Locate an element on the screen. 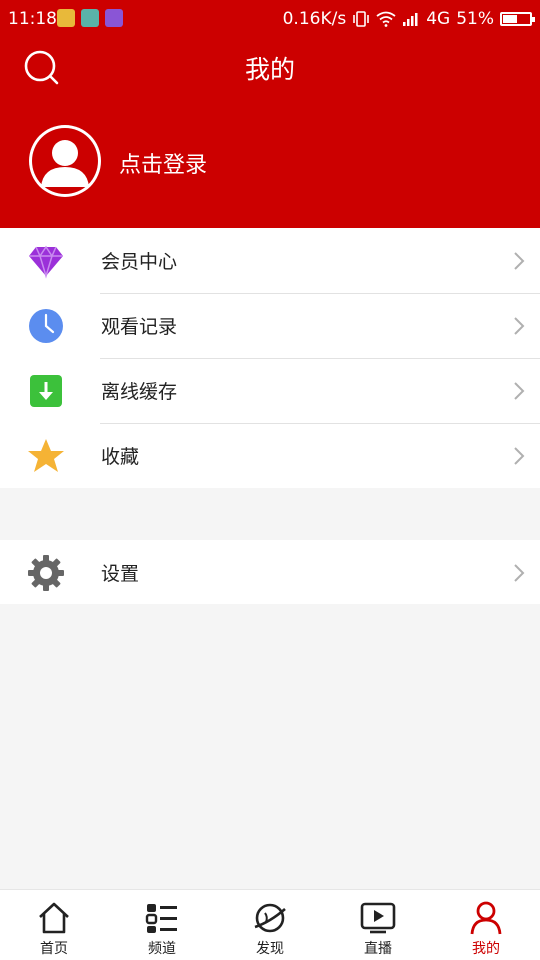 This screenshot has height=960, width=540. menu-item-offline-cache: 离线缓存 is located at coordinates (270, 390).